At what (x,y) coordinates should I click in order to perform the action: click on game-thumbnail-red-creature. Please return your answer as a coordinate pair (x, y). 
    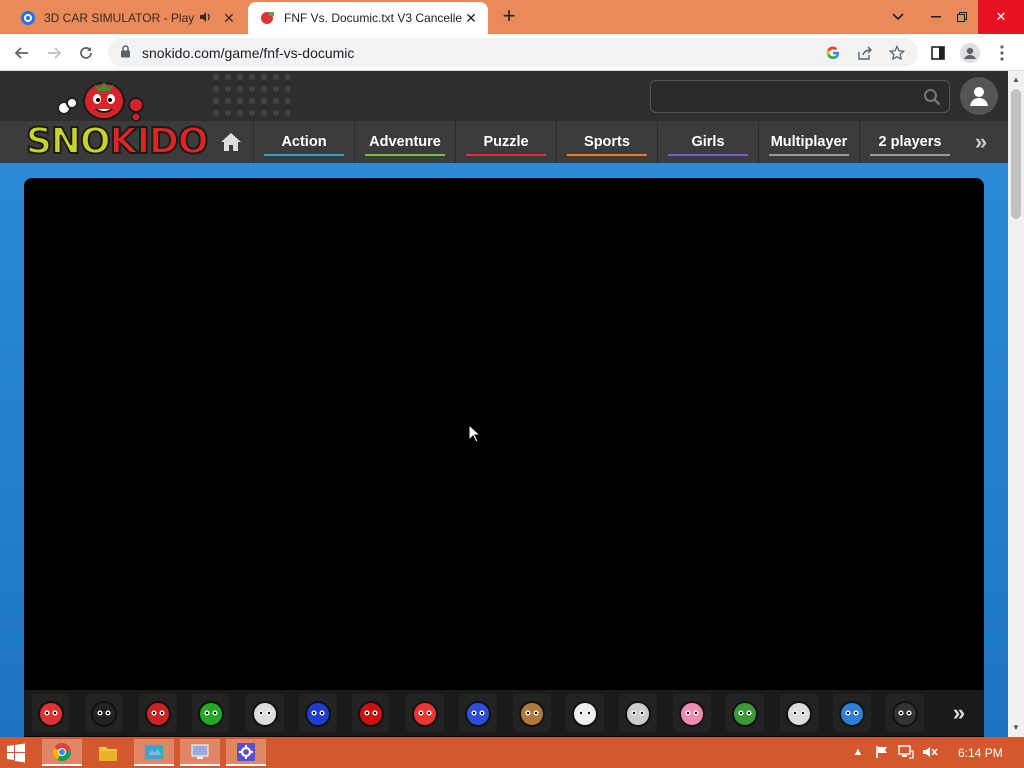
    Looking at the image, I should click on (157, 713).